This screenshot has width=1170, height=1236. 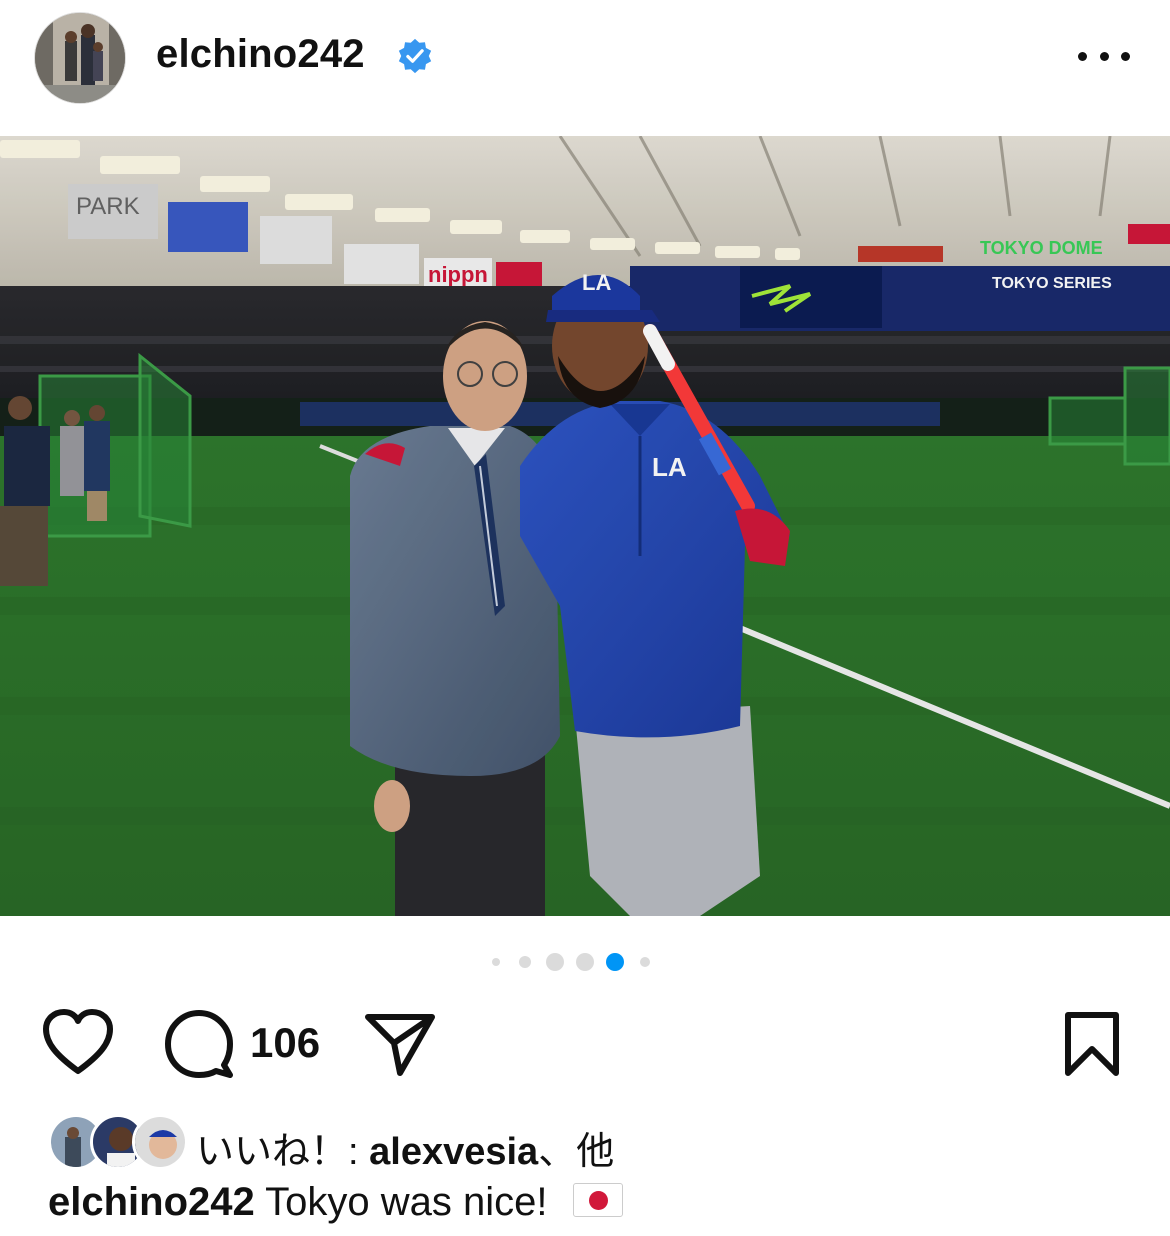 What do you see at coordinates (615, 962) in the screenshot?
I see `carousel-dot-active` at bounding box center [615, 962].